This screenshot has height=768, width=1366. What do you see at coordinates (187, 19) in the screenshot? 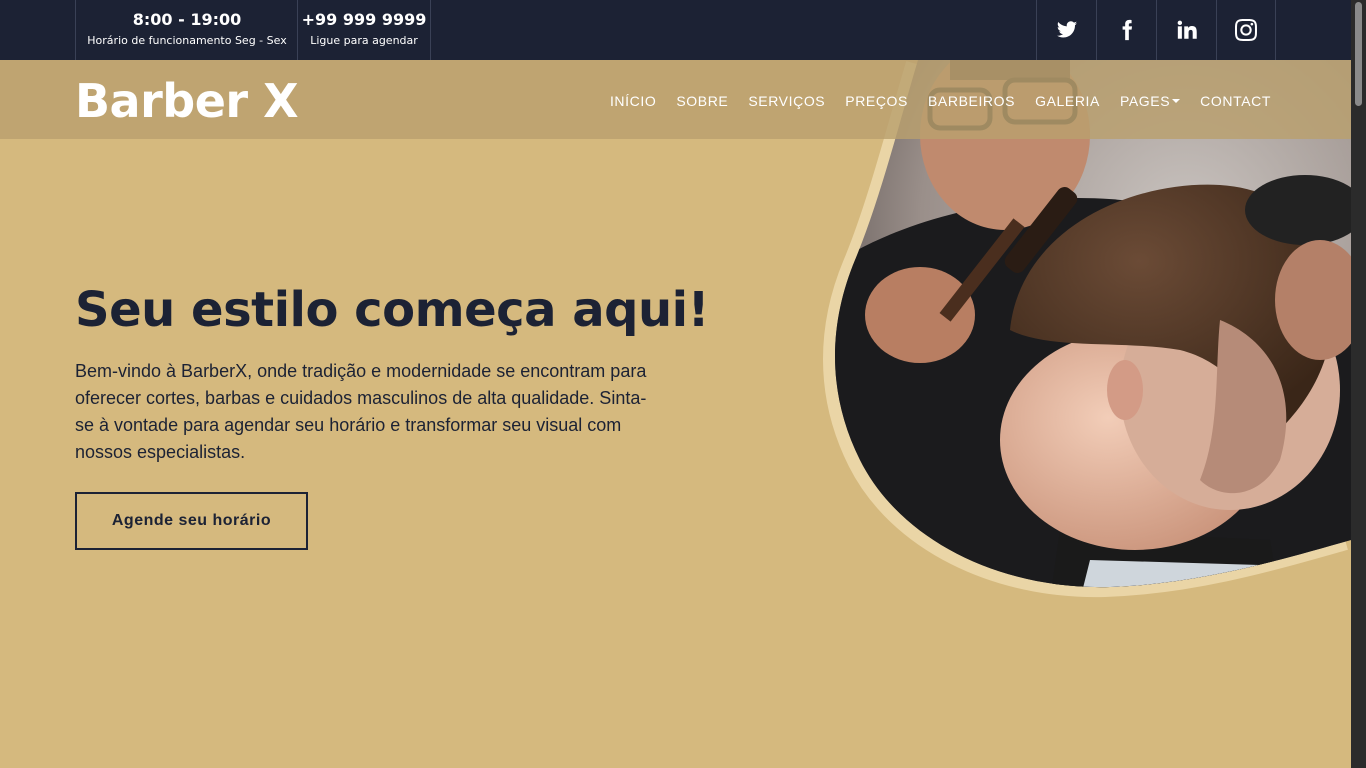
I see `hours-value: 8:00 - 19:00` at bounding box center [187, 19].